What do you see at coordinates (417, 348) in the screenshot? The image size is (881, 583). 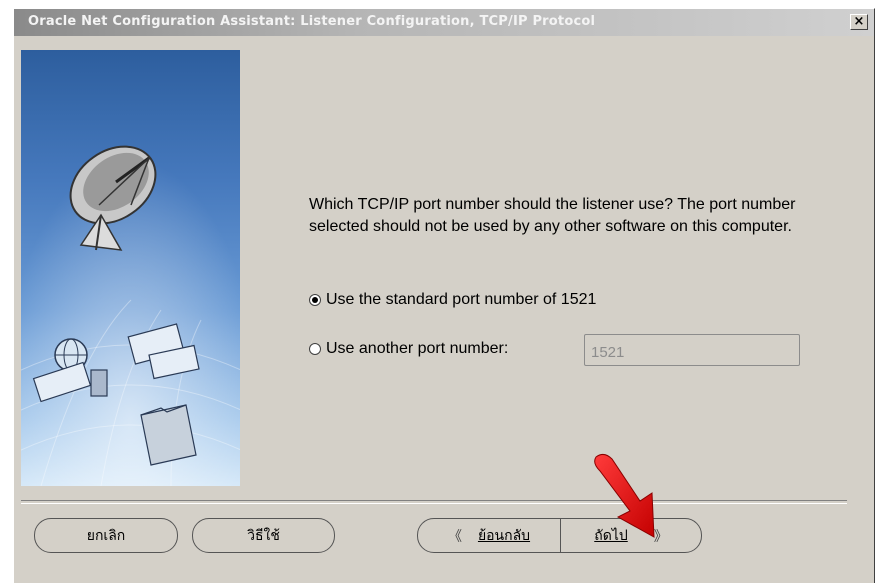 I see `other-port-label: Use another port number:` at bounding box center [417, 348].